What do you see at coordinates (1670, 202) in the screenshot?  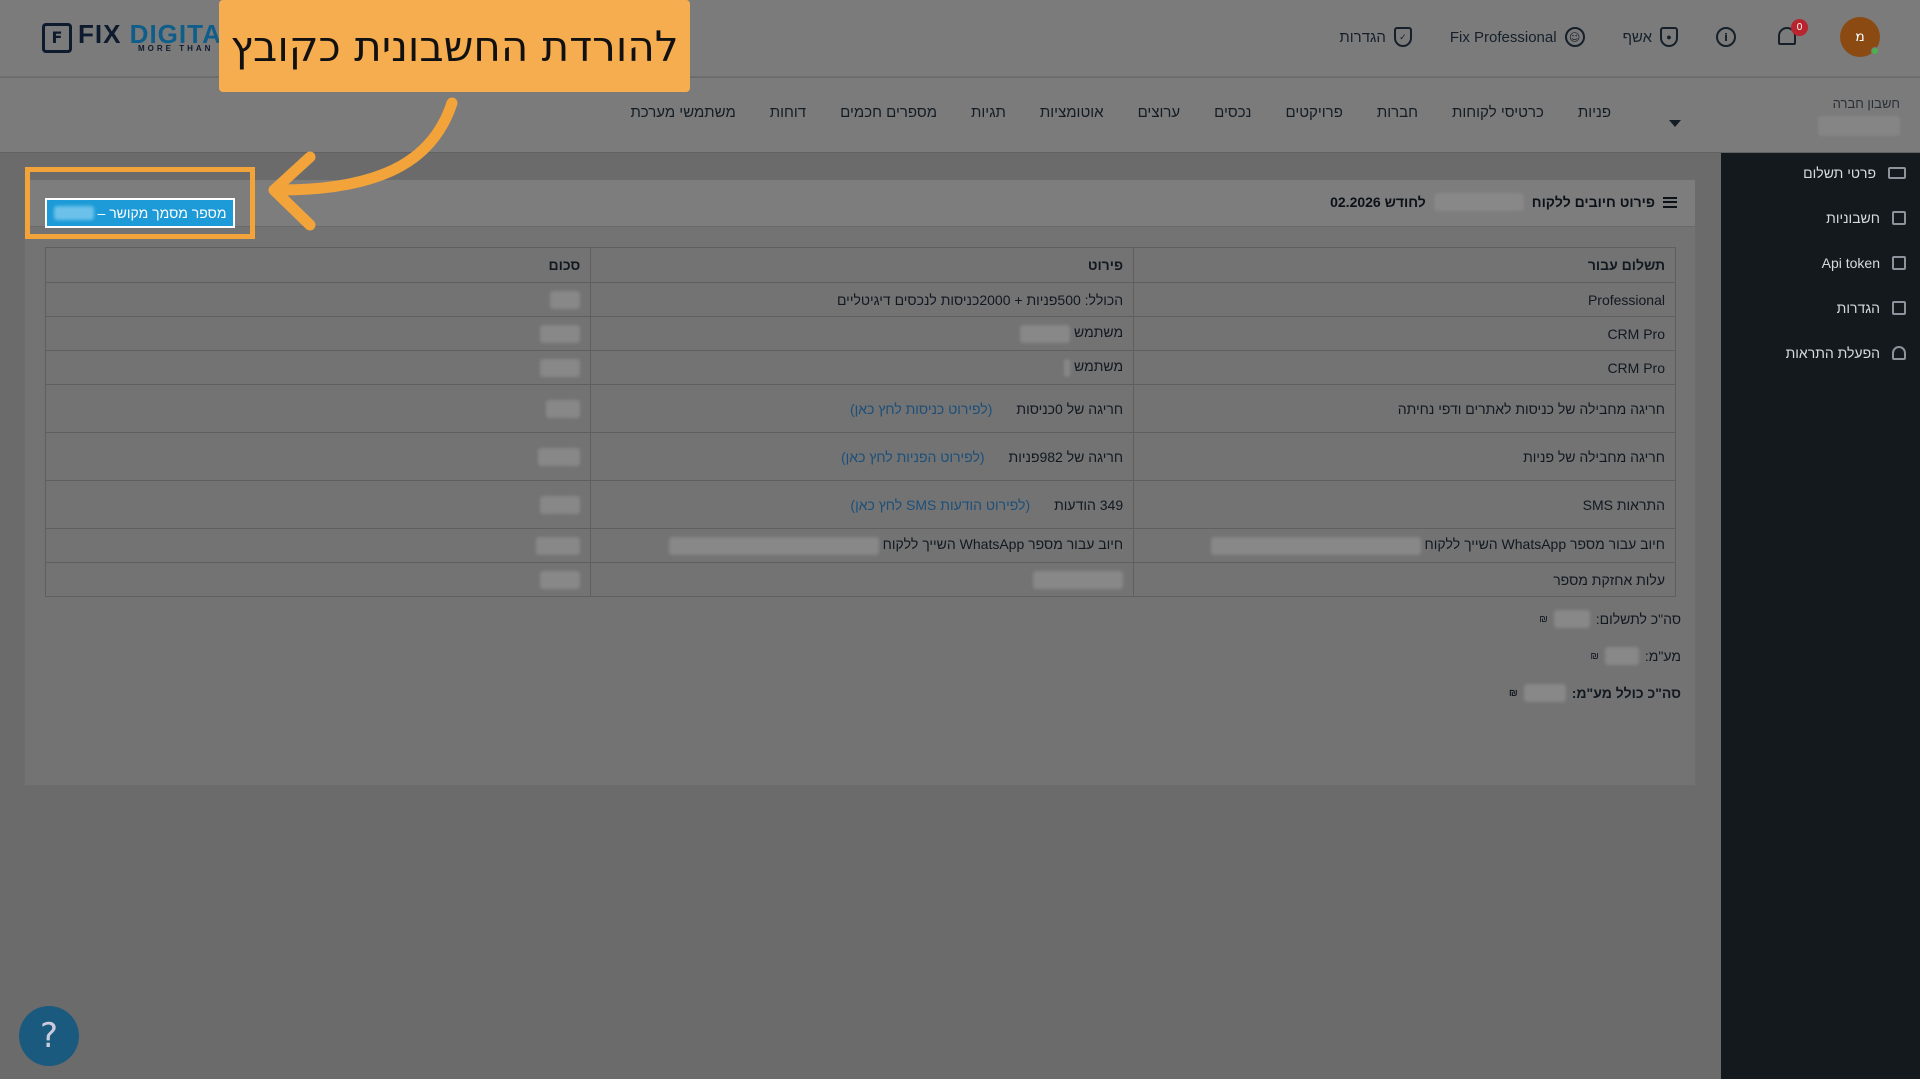 I see `list-icon` at bounding box center [1670, 202].